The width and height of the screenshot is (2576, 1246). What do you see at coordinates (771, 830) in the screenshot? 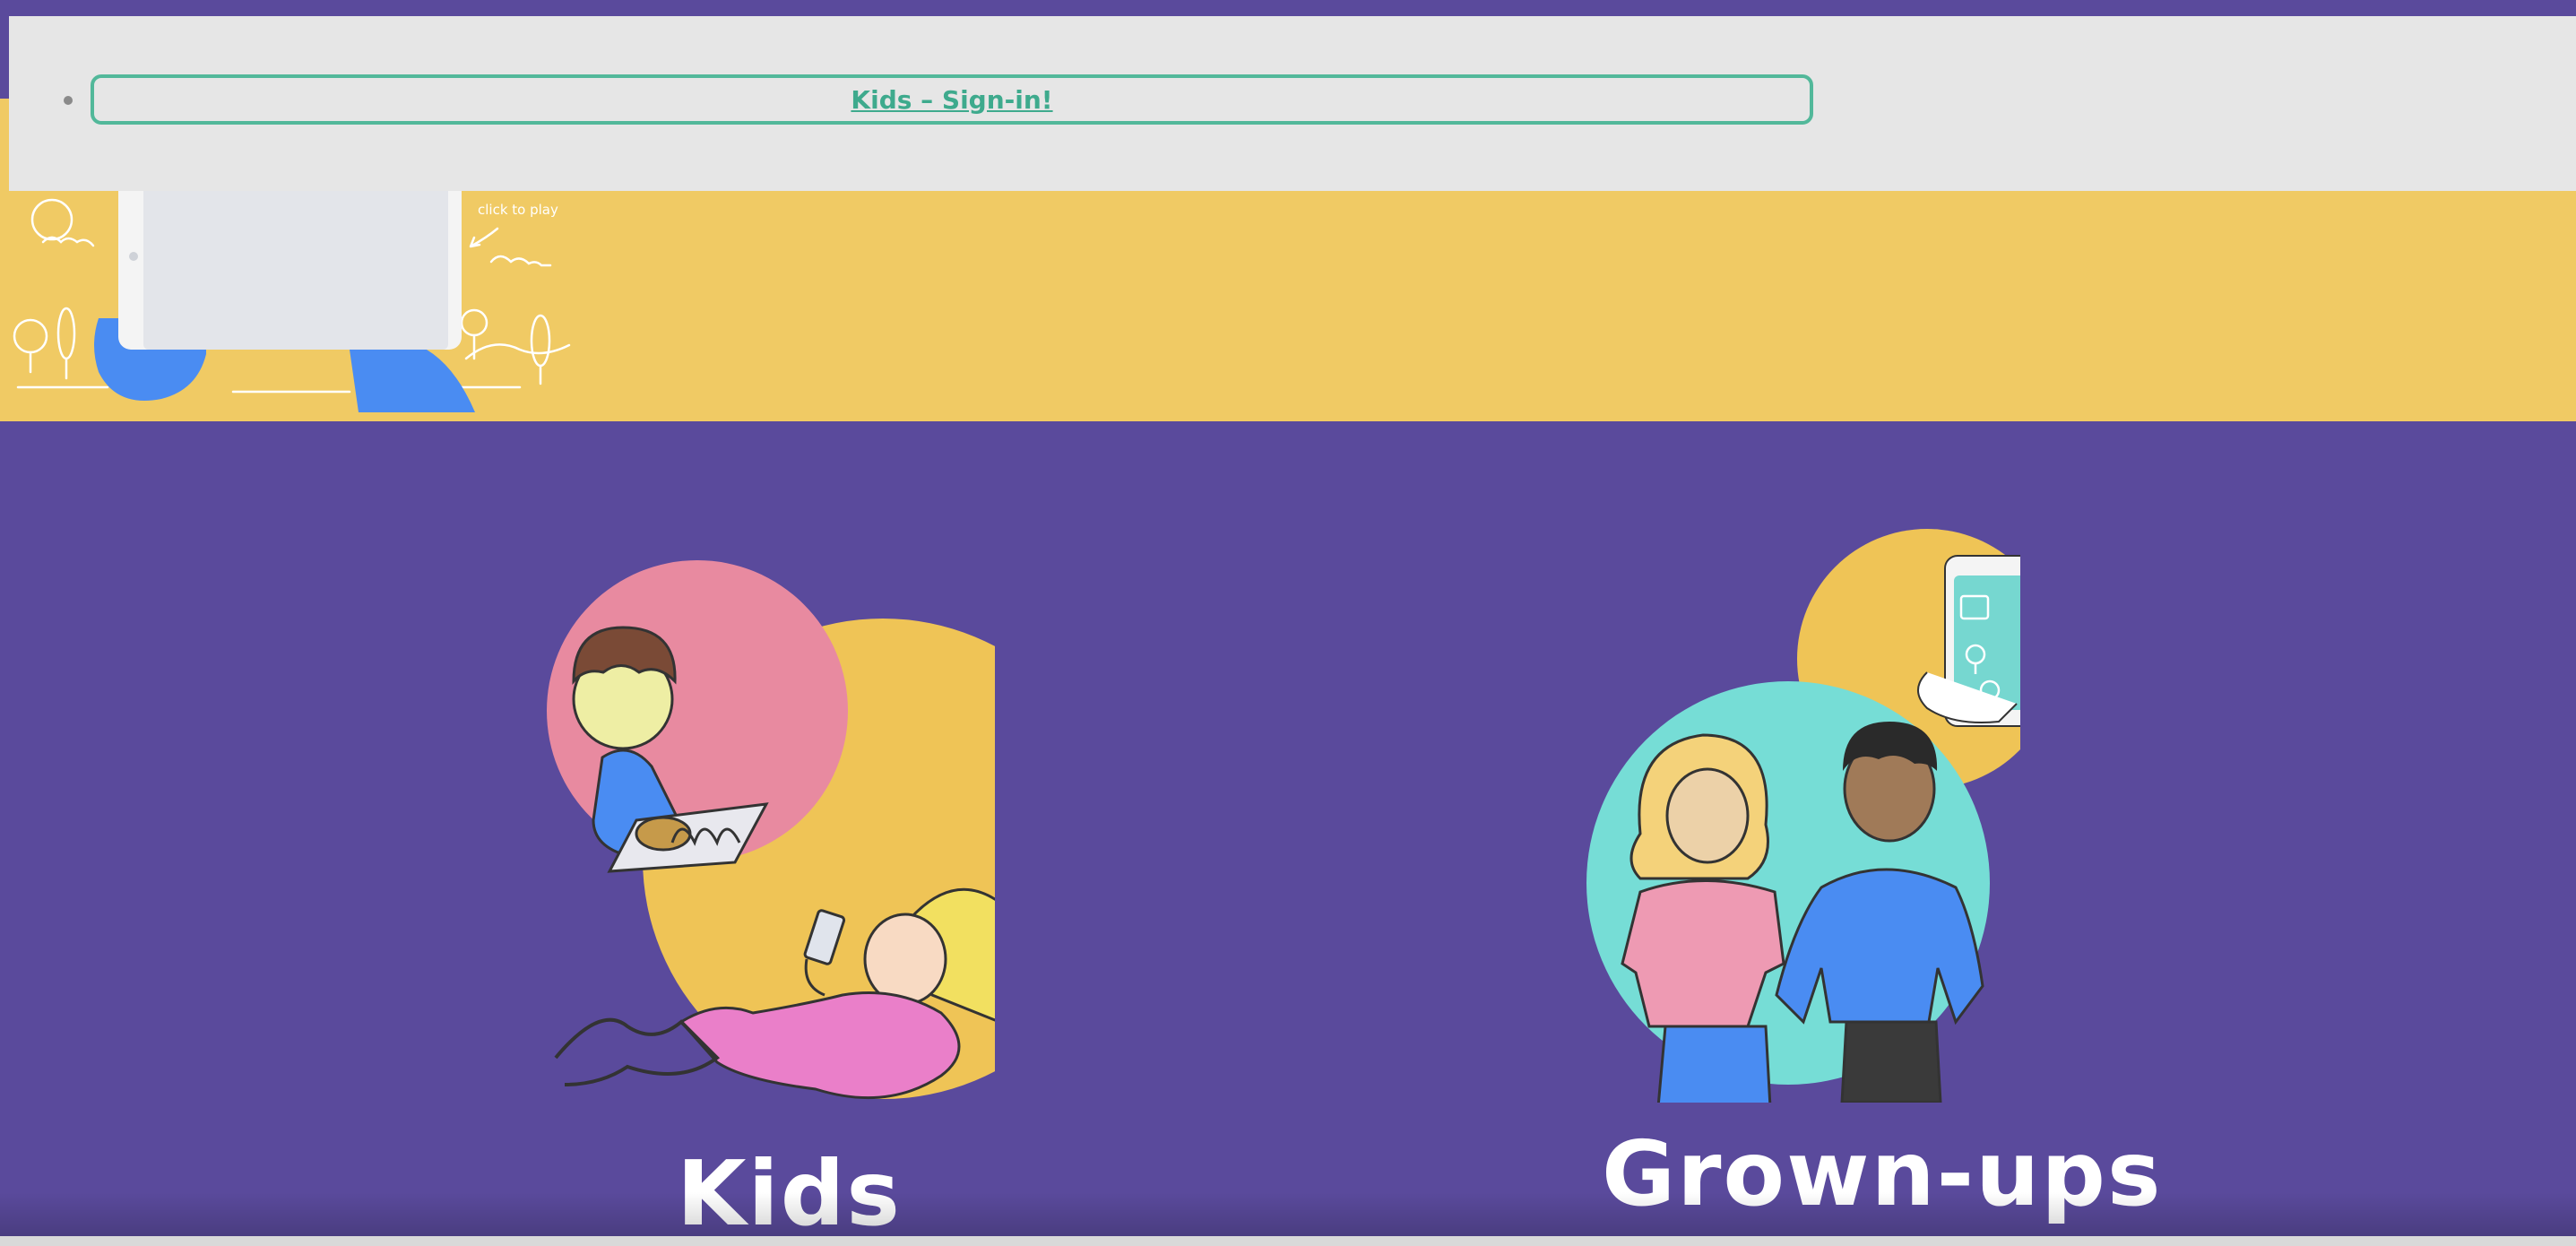
I see `kids-illustration` at bounding box center [771, 830].